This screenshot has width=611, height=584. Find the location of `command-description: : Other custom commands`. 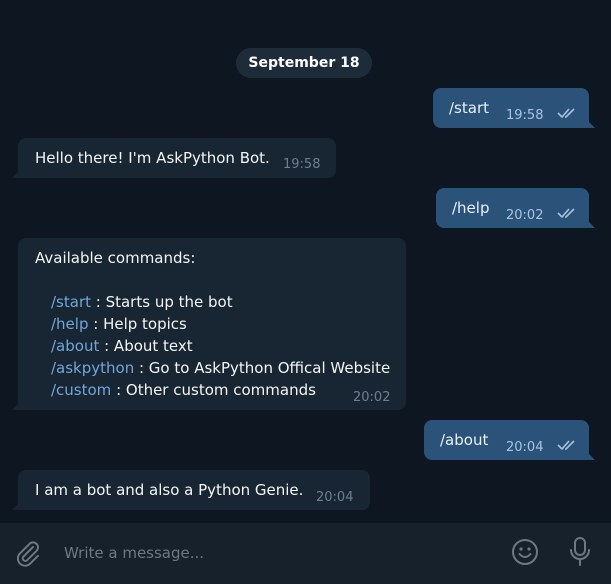

command-description: : Other custom commands is located at coordinates (213, 390).